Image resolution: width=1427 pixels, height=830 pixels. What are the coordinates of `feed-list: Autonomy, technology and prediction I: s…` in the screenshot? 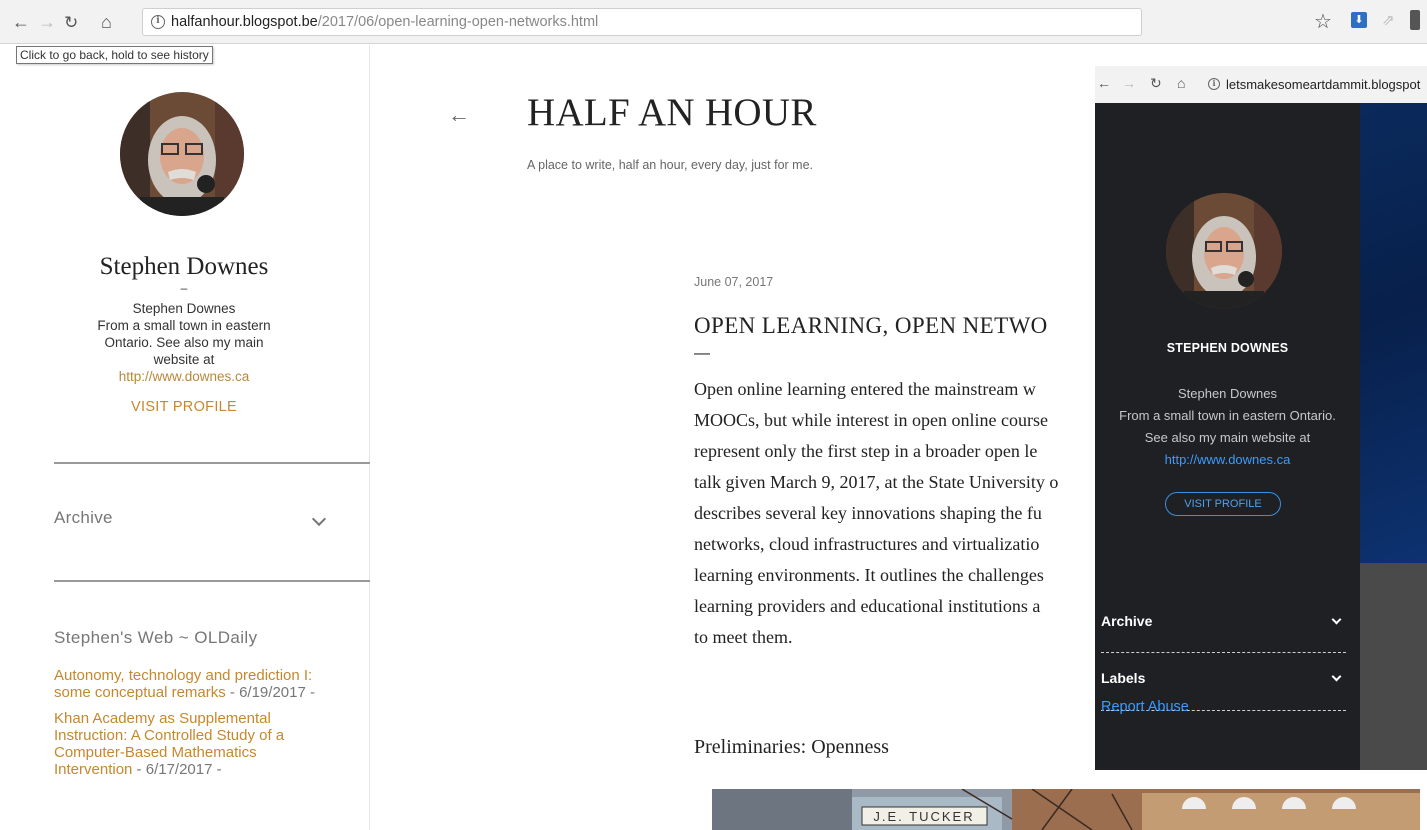 It's located at (189, 727).